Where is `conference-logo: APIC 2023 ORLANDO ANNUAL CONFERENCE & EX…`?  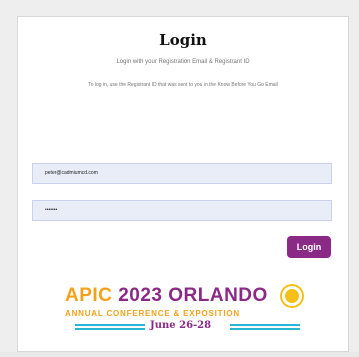 conference-logo: APIC 2023 ORLANDO ANNUAL CONFERENCE & EX… is located at coordinates (190, 321).